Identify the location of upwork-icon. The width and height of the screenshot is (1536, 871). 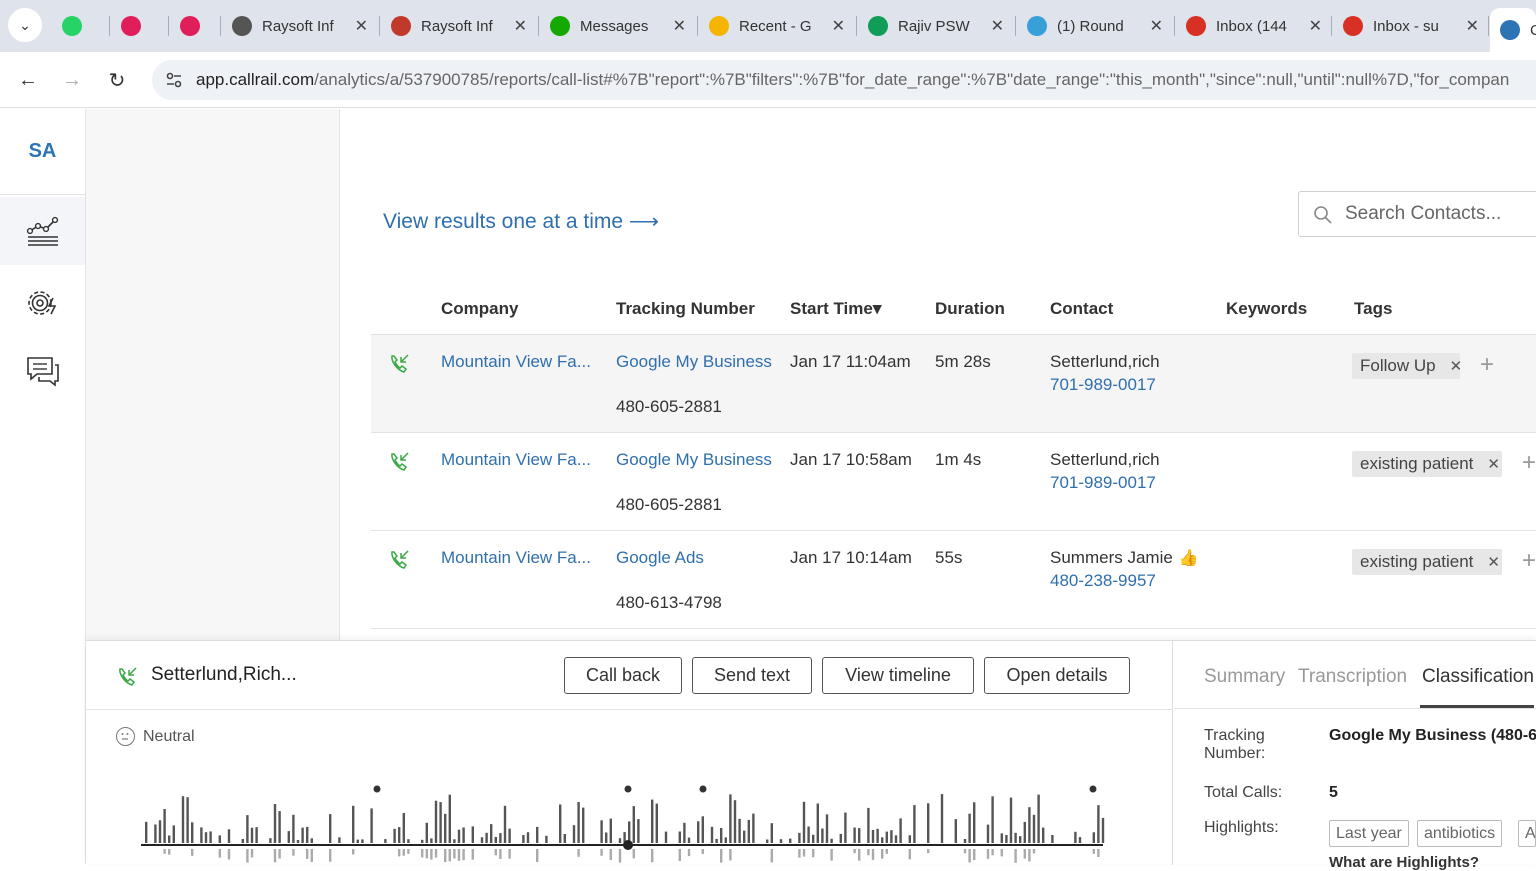
(560, 26).